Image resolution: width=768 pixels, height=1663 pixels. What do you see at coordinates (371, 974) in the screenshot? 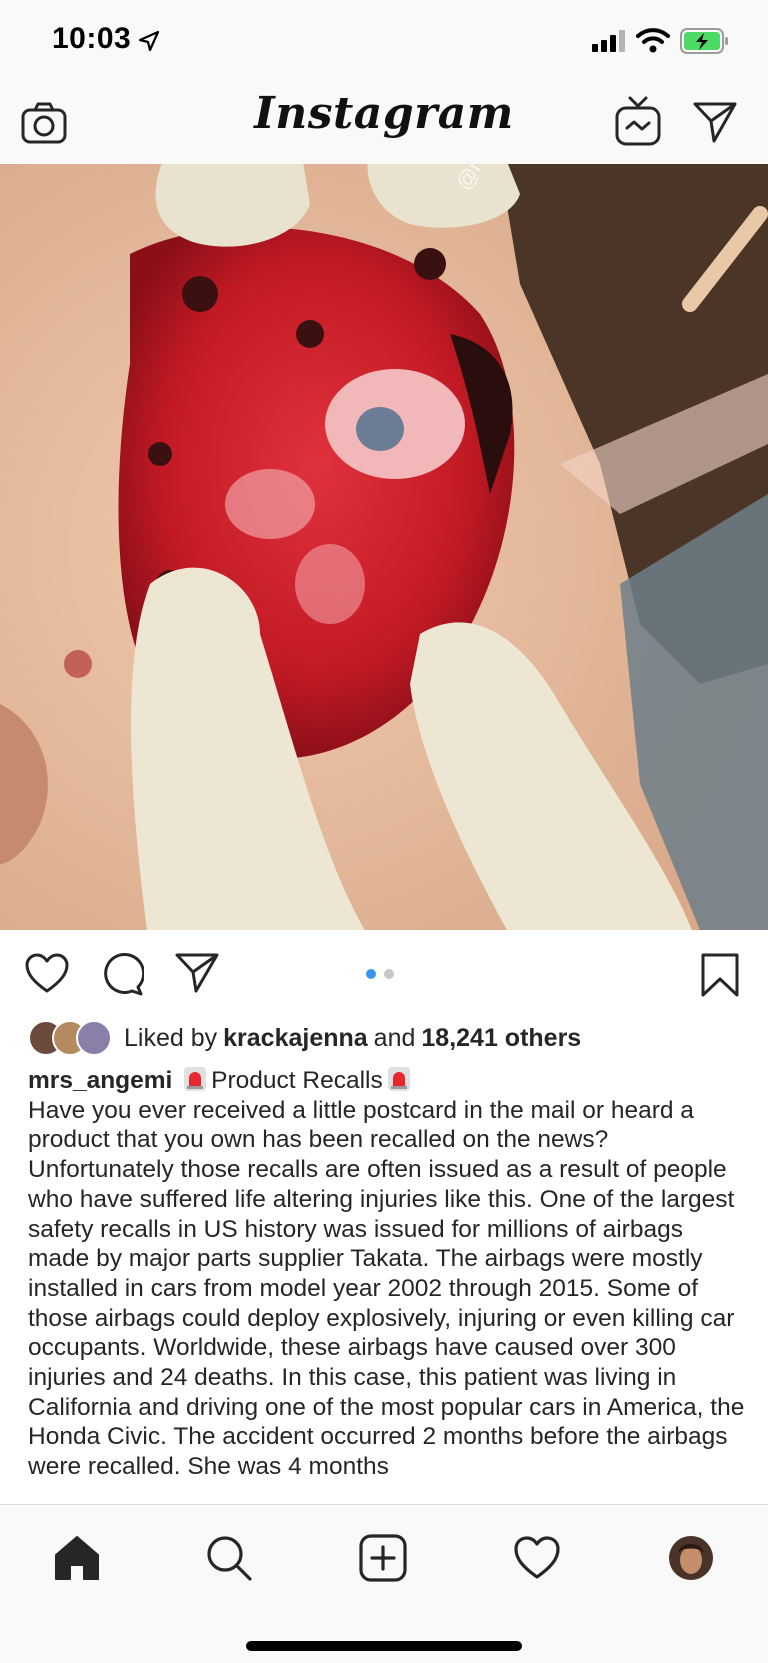
I see `carousel-dot-active` at bounding box center [371, 974].